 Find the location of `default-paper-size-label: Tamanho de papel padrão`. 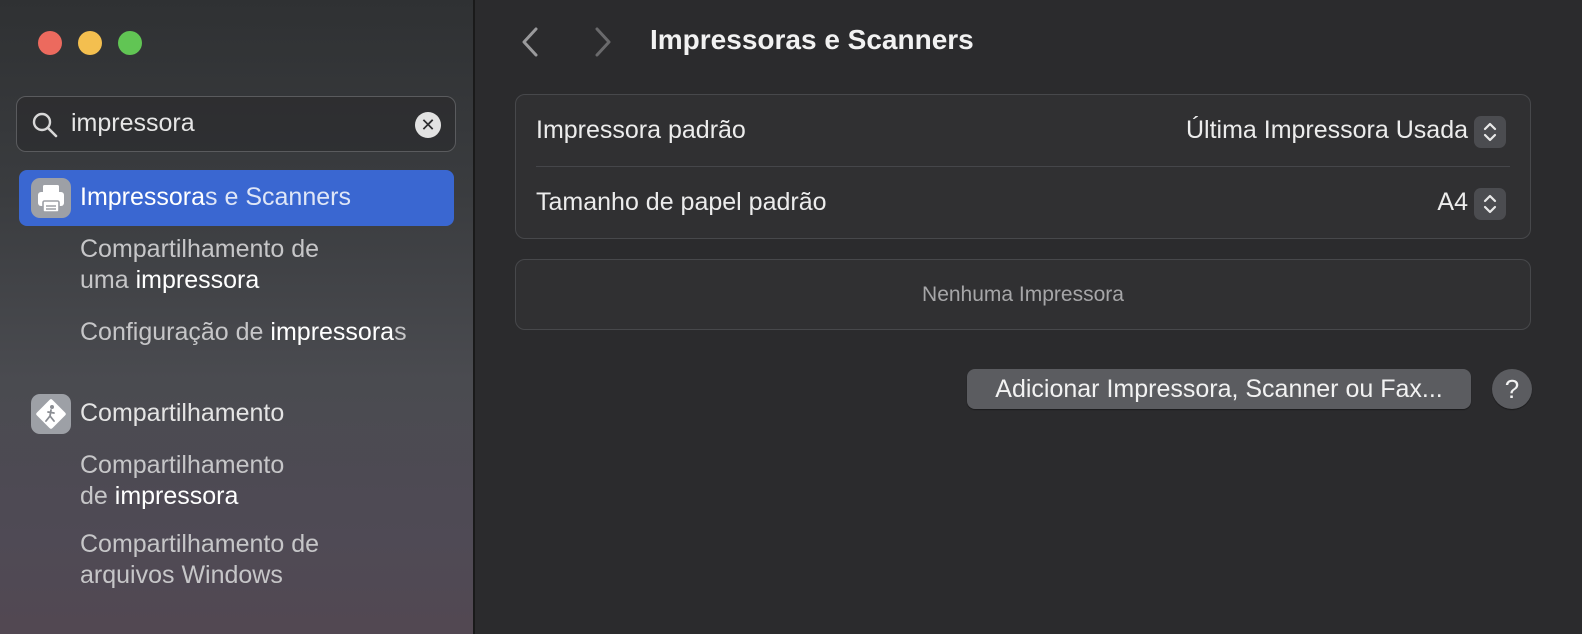

default-paper-size-label: Tamanho de papel padrão is located at coordinates (681, 202).